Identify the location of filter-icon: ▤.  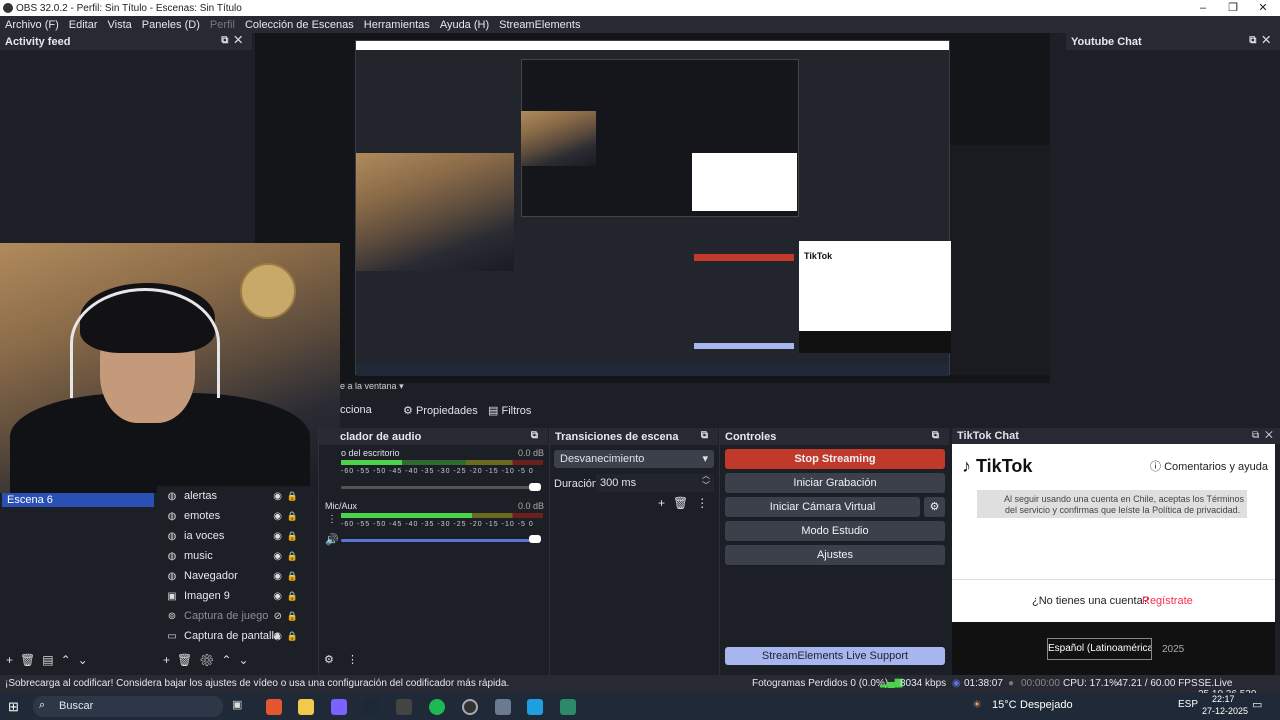
(51, 660).